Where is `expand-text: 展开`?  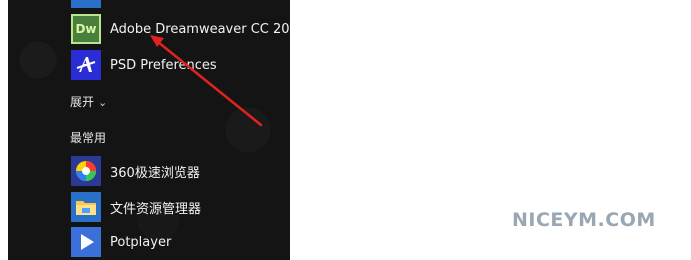
expand-text: 展开 is located at coordinates (82, 101).